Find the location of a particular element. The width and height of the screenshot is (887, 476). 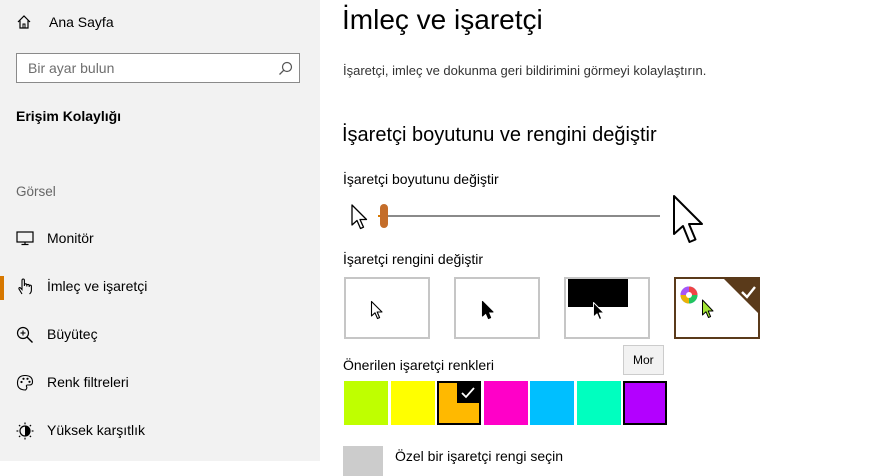

sidebar-item-monitor: Monitör is located at coordinates (160, 238).